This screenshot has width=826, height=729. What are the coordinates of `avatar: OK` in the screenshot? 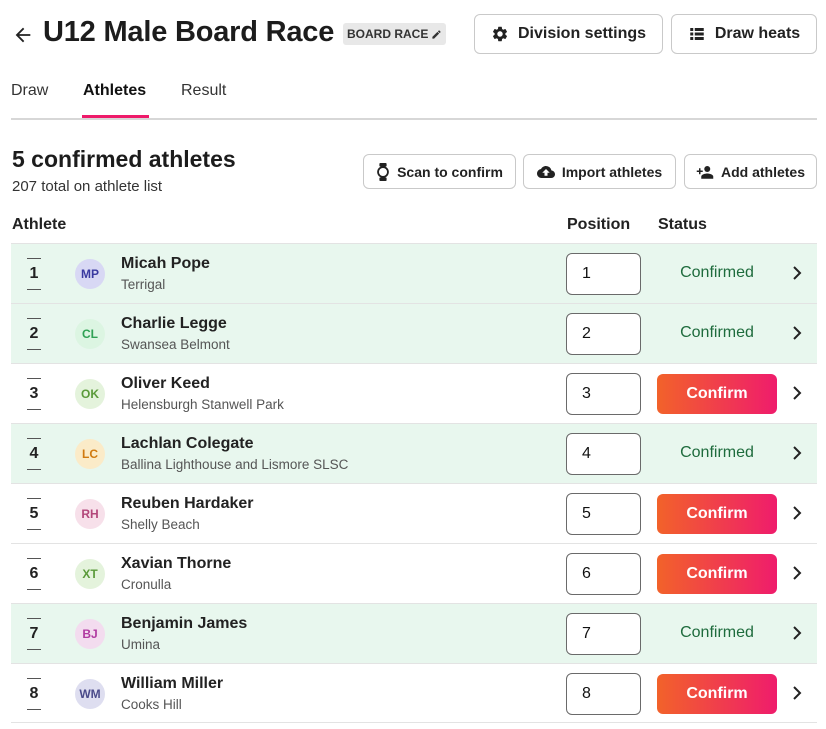 It's located at (90, 394).